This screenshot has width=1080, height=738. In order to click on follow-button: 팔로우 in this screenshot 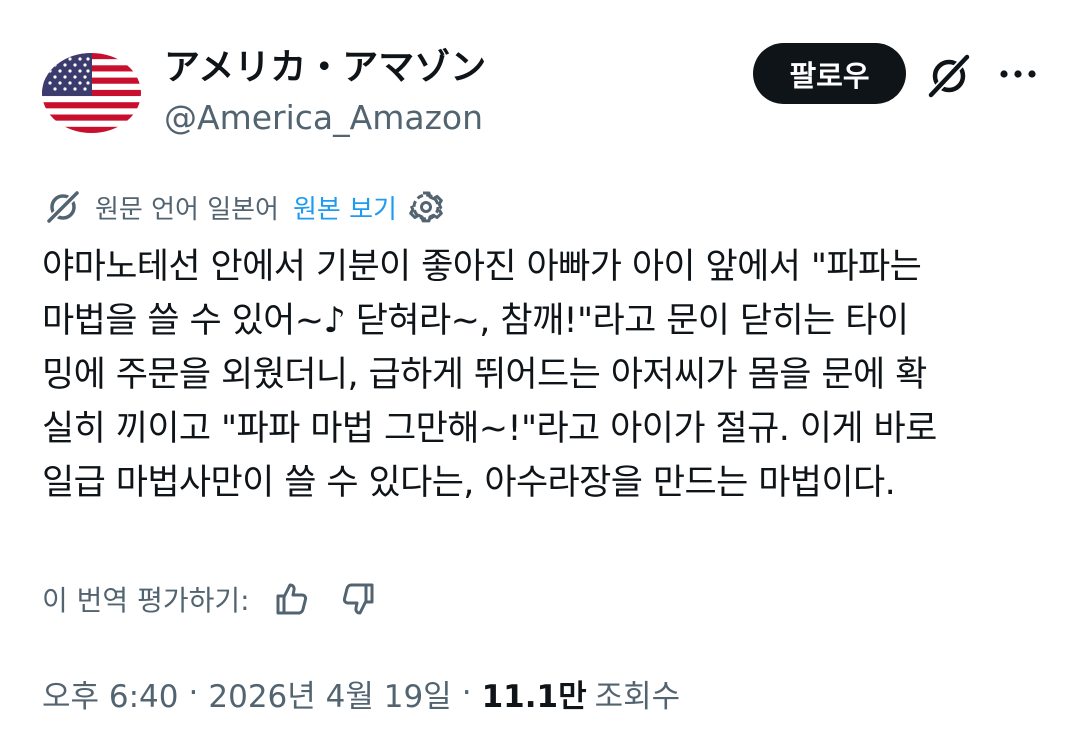, I will do `click(829, 73)`.